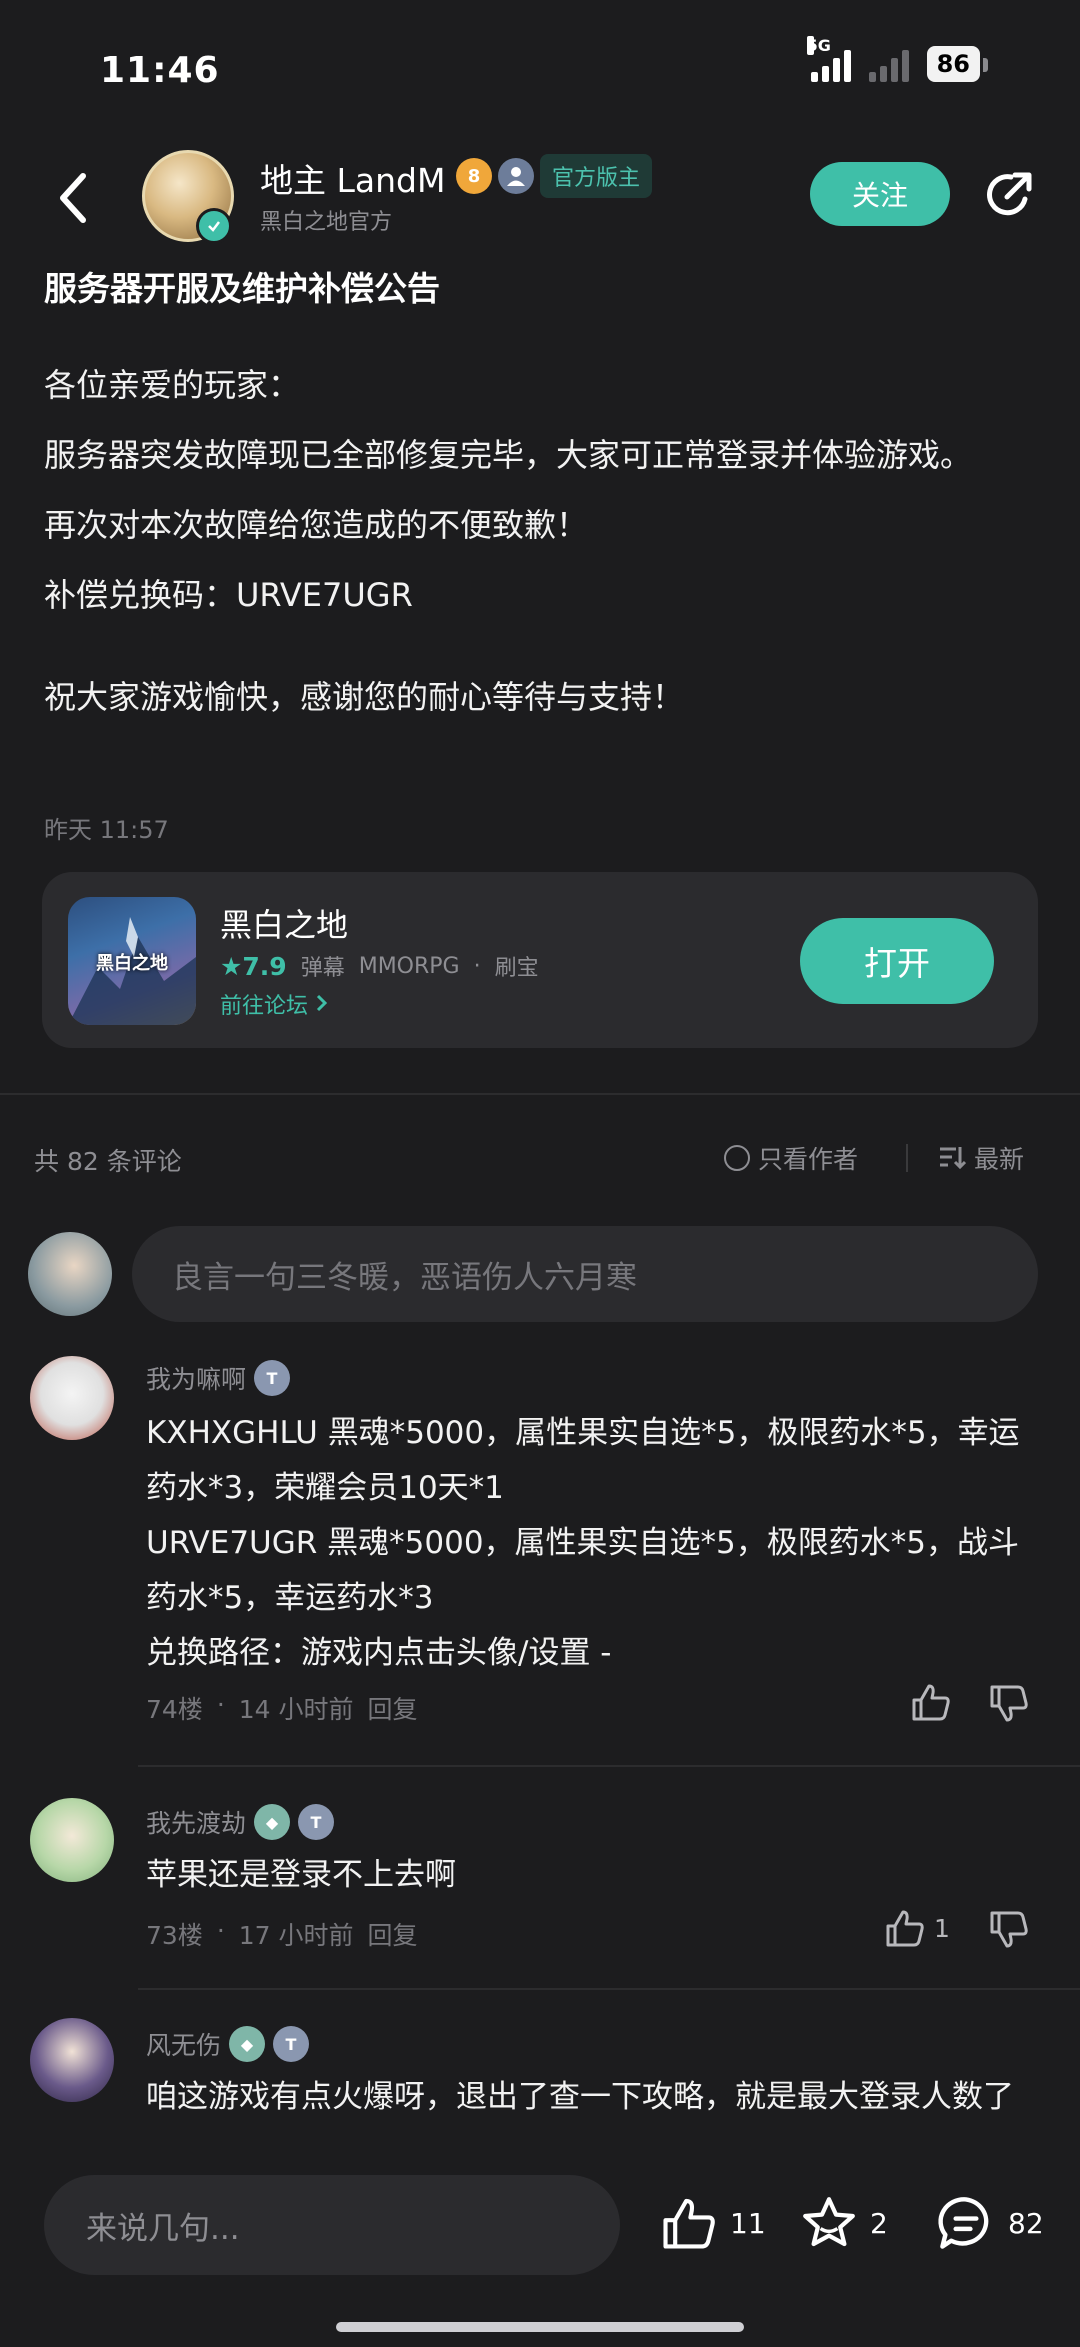 The width and height of the screenshot is (1080, 2347). I want to click on home-indicator, so click(540, 2327).